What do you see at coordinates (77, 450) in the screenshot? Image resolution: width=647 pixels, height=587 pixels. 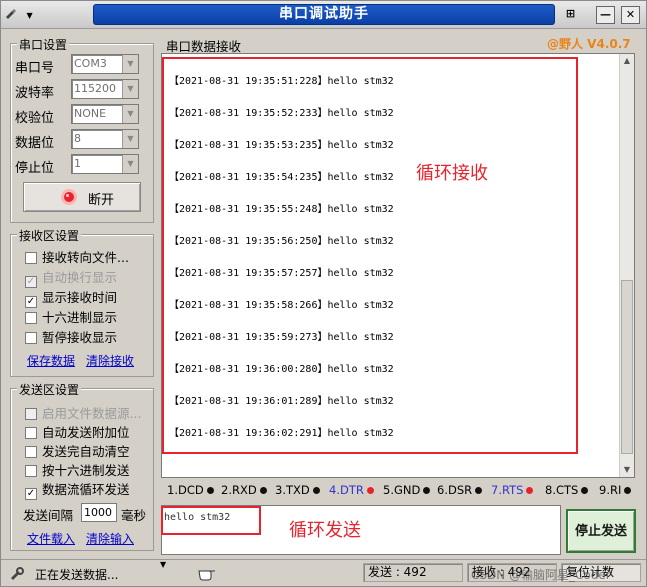 I see `send-option-checkbox: 发送完自动清空` at bounding box center [77, 450].